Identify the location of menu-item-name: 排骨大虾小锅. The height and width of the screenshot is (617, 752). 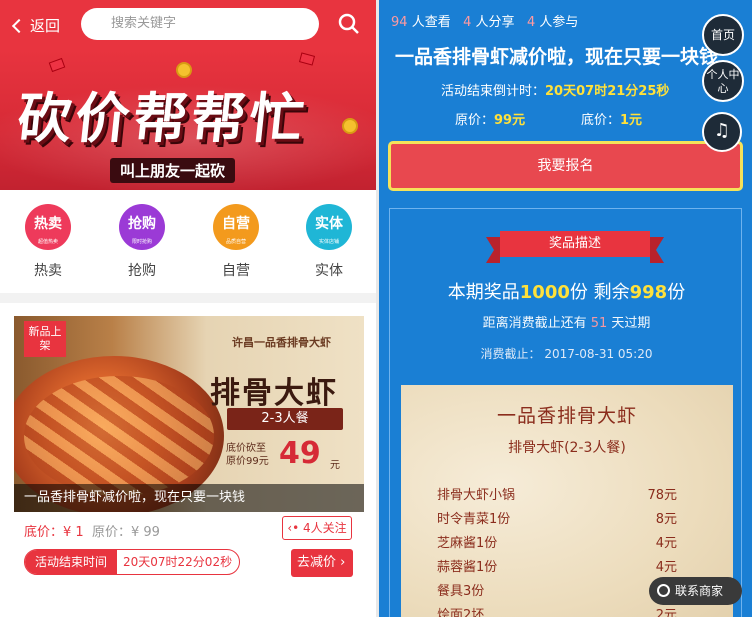
(476, 495).